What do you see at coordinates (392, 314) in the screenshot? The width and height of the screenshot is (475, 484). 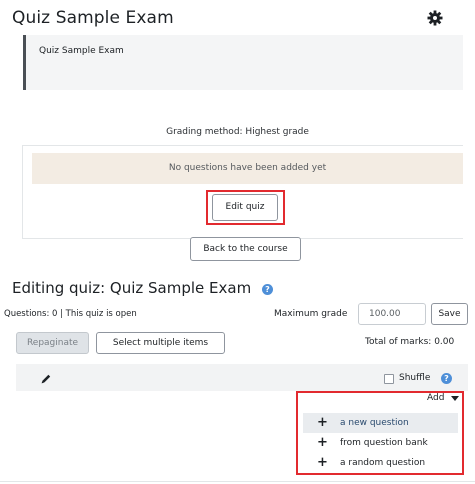 I see `max-grade-input: 100.00` at bounding box center [392, 314].